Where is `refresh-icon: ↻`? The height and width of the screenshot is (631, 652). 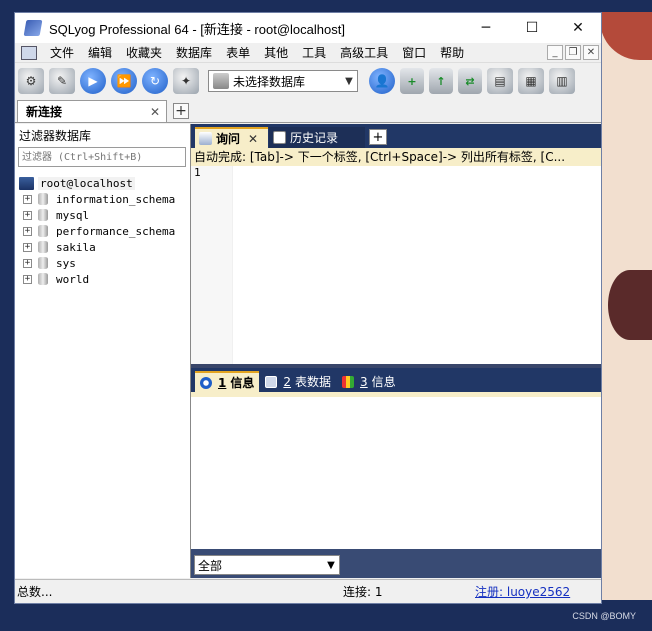 refresh-icon: ↻ is located at coordinates (155, 81).